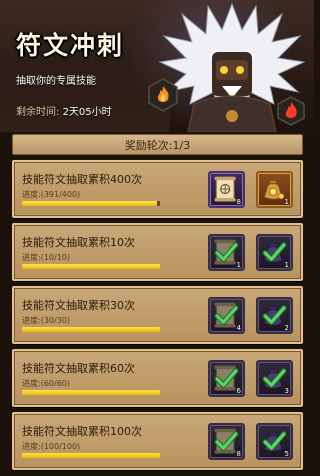  I want to click on timer-label: 剩余时间:, so click(38, 112).